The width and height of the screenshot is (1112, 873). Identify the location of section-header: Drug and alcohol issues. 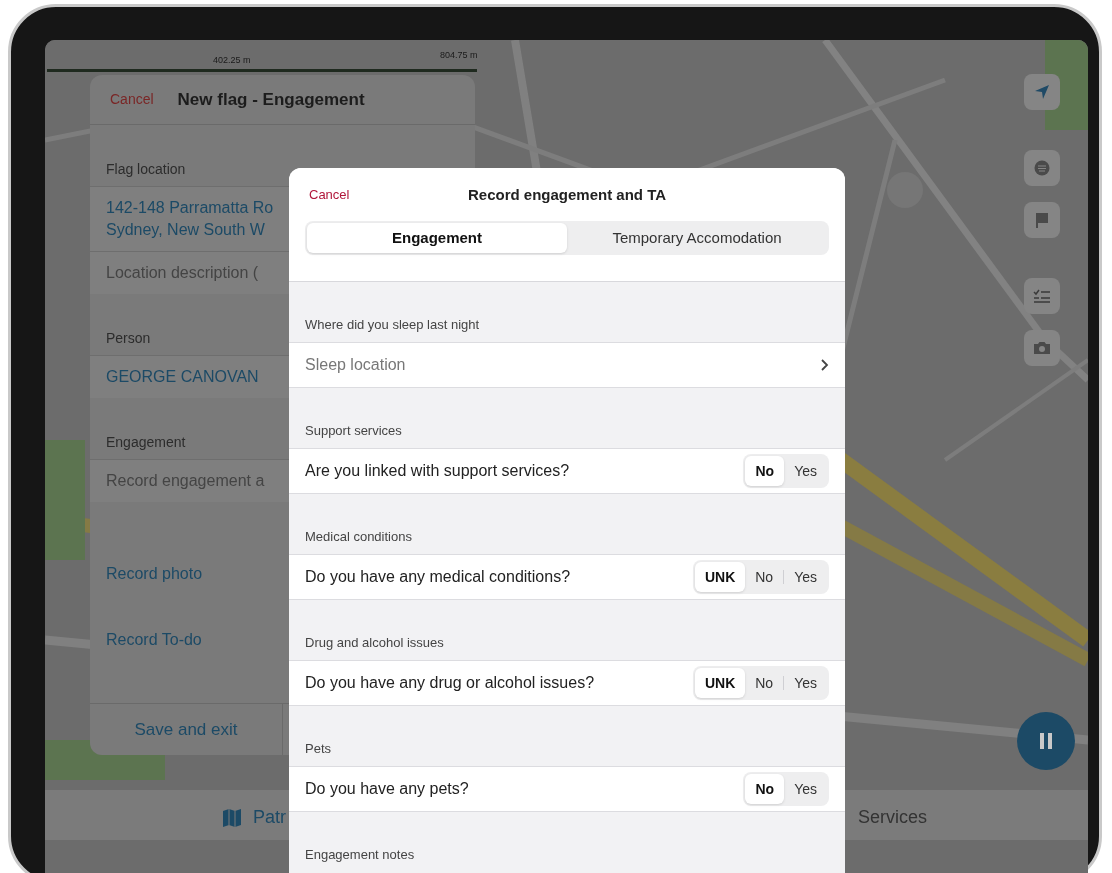
(374, 642).